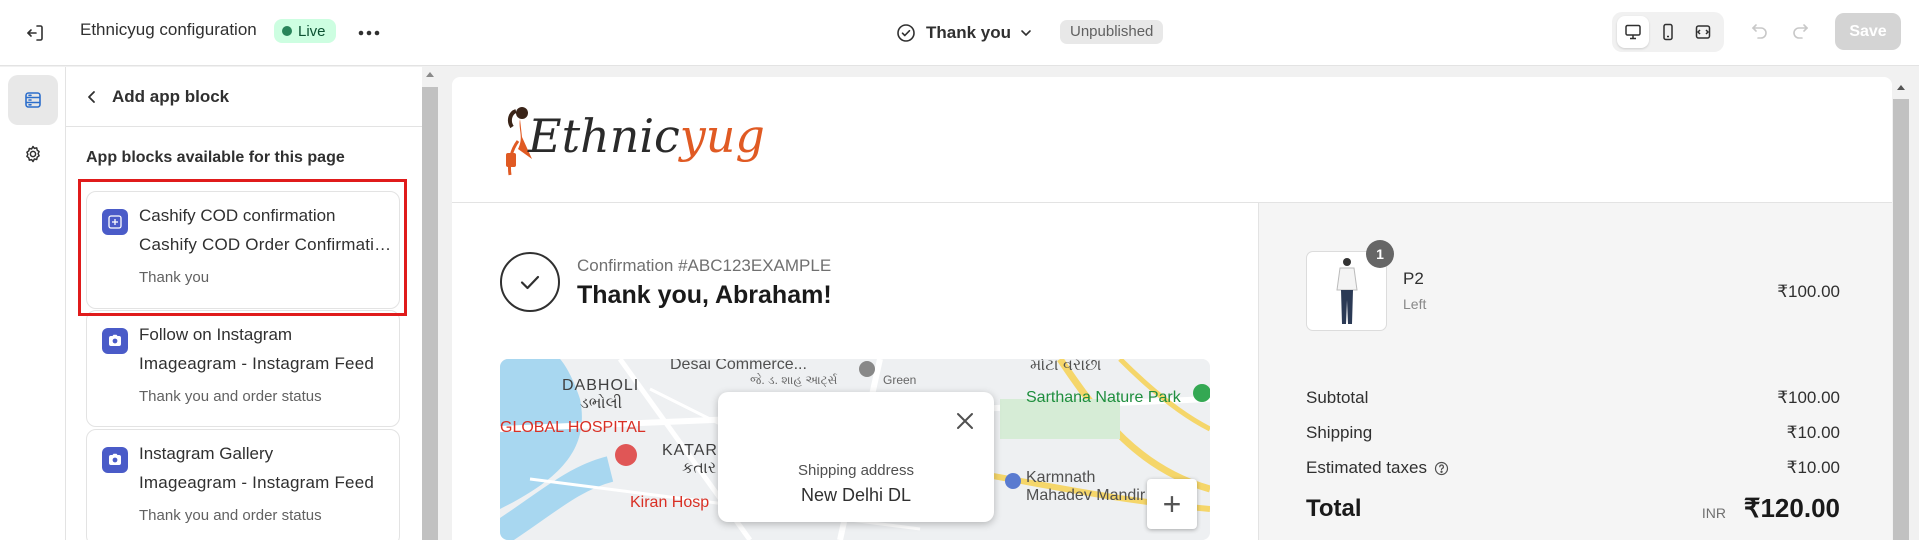 The height and width of the screenshot is (540, 1919). What do you see at coordinates (1103, 397) in the screenshot?
I see `map-label: Sarthana Nature Park` at bounding box center [1103, 397].